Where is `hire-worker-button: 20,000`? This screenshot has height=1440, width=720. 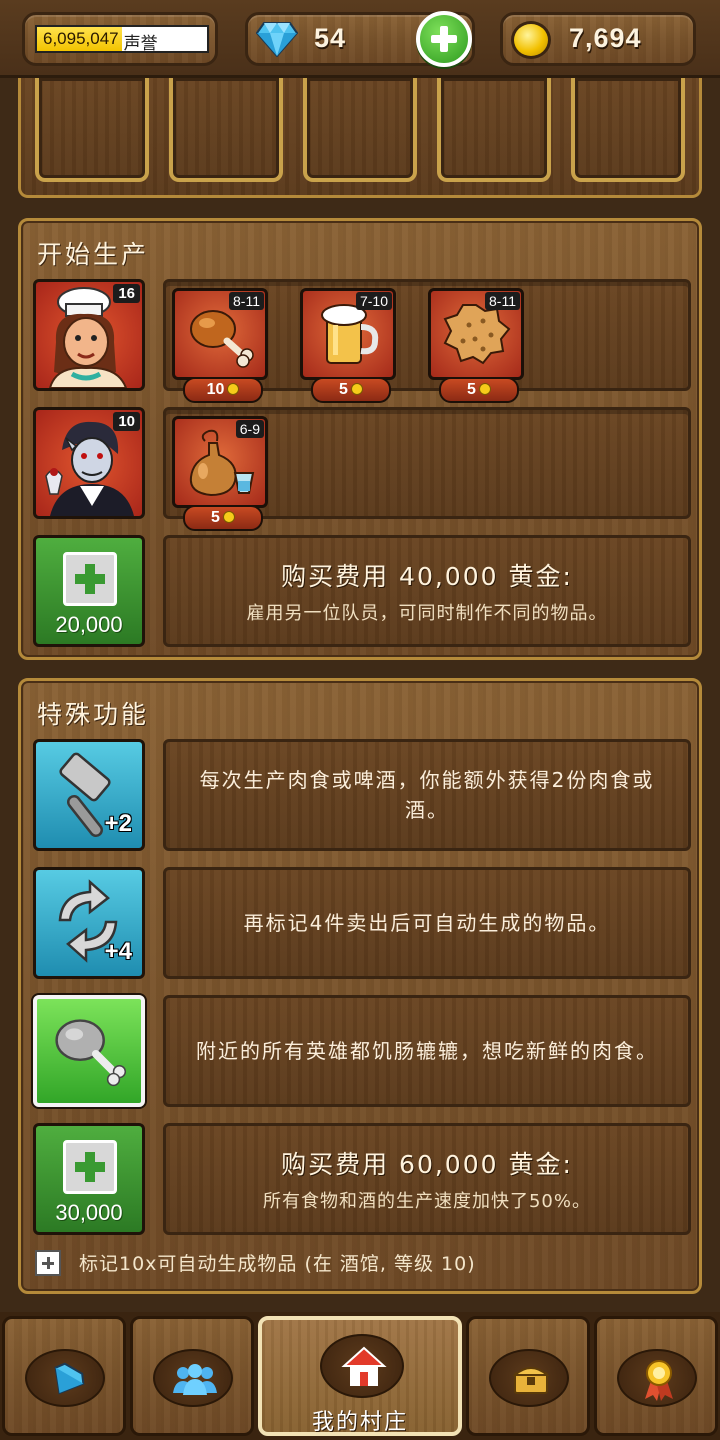 hire-worker-button: 20,000 is located at coordinates (89, 591).